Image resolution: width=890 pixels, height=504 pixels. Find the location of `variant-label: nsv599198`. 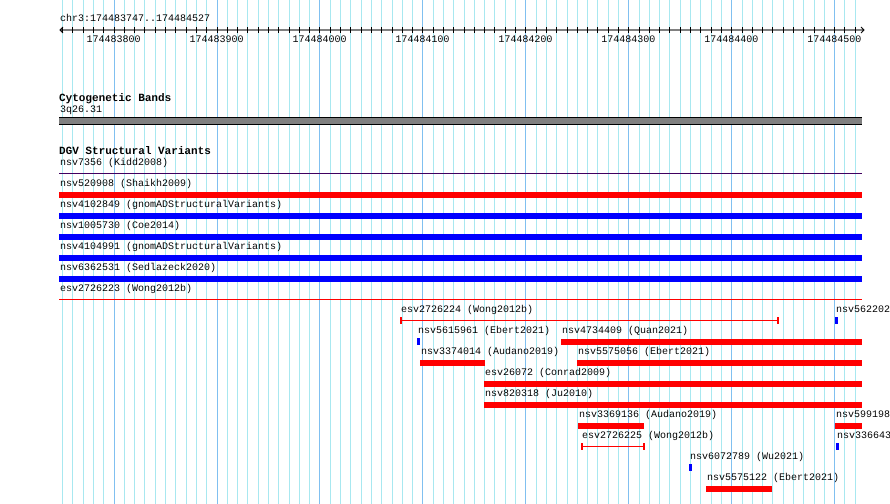

variant-label: nsv599198 is located at coordinates (863, 416).